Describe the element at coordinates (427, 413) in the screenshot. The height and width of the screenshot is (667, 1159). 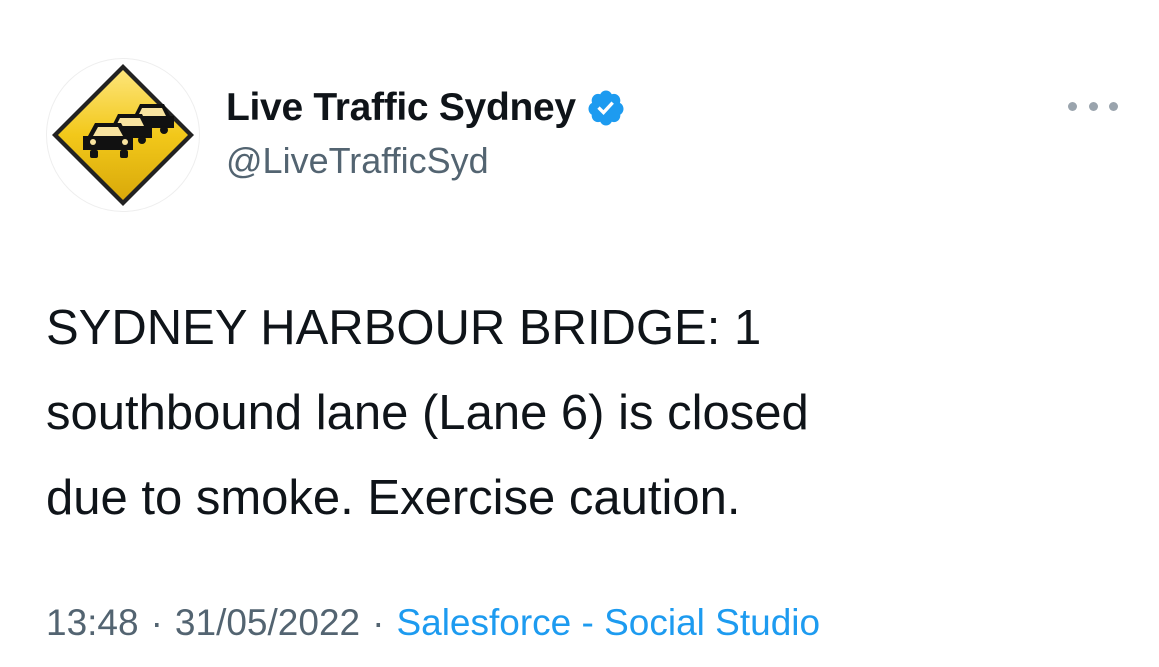
I see `tweet-text-line: southbound lane (Lane 6) is closed` at that location.